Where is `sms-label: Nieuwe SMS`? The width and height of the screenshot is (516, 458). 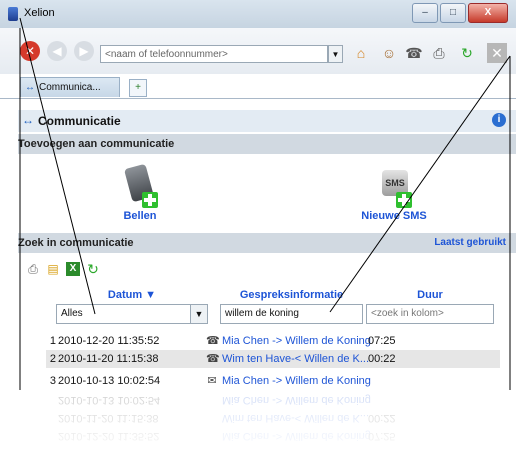 sms-label: Nieuwe SMS is located at coordinates (394, 216).